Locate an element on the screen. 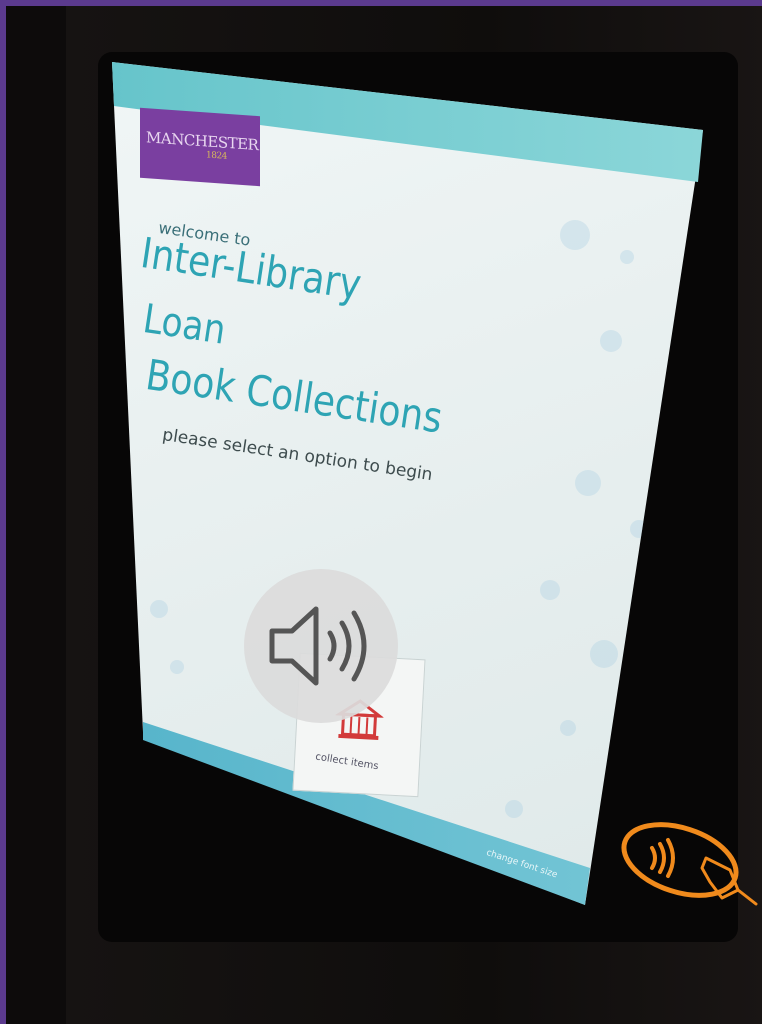 This screenshot has width=762, height=1024. speaker-icon is located at coordinates (321, 646).